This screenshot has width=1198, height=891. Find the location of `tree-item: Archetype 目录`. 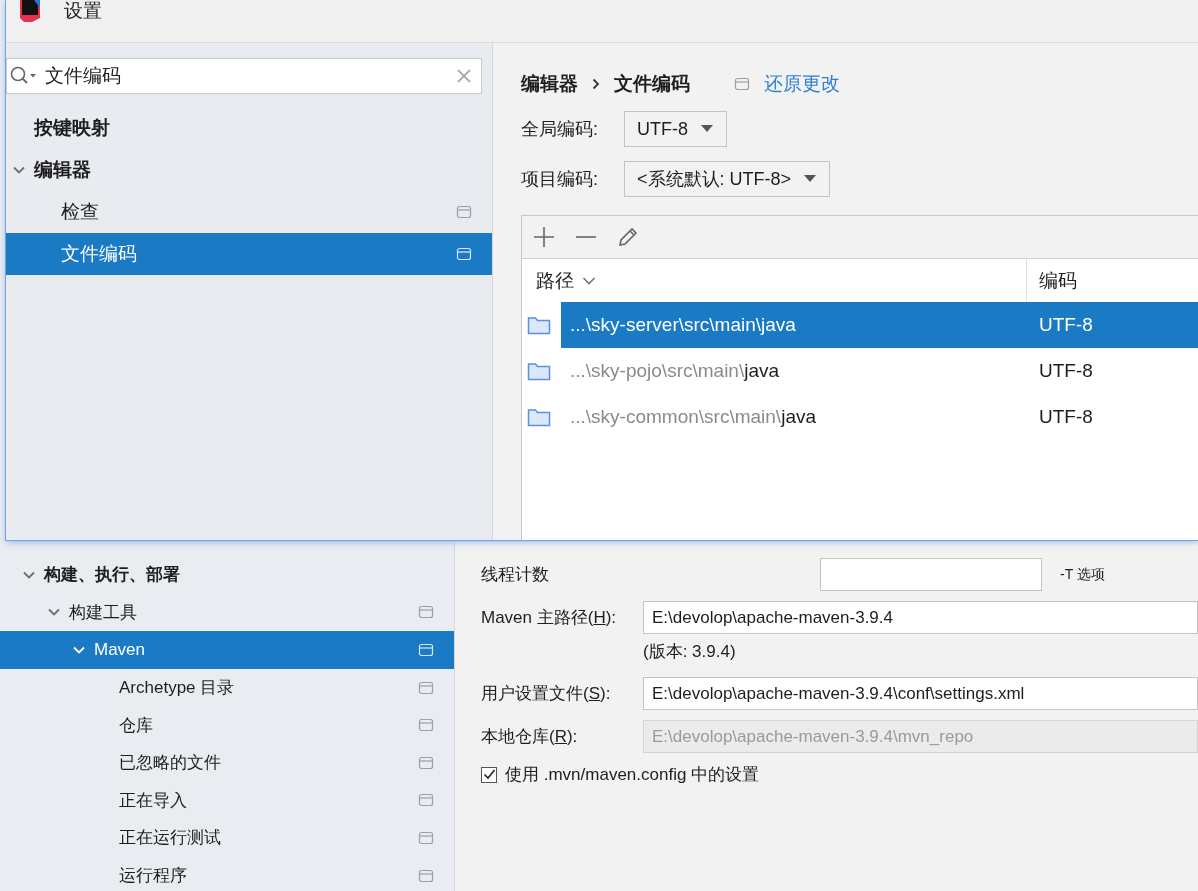

tree-item: Archetype 目录 is located at coordinates (227, 687).